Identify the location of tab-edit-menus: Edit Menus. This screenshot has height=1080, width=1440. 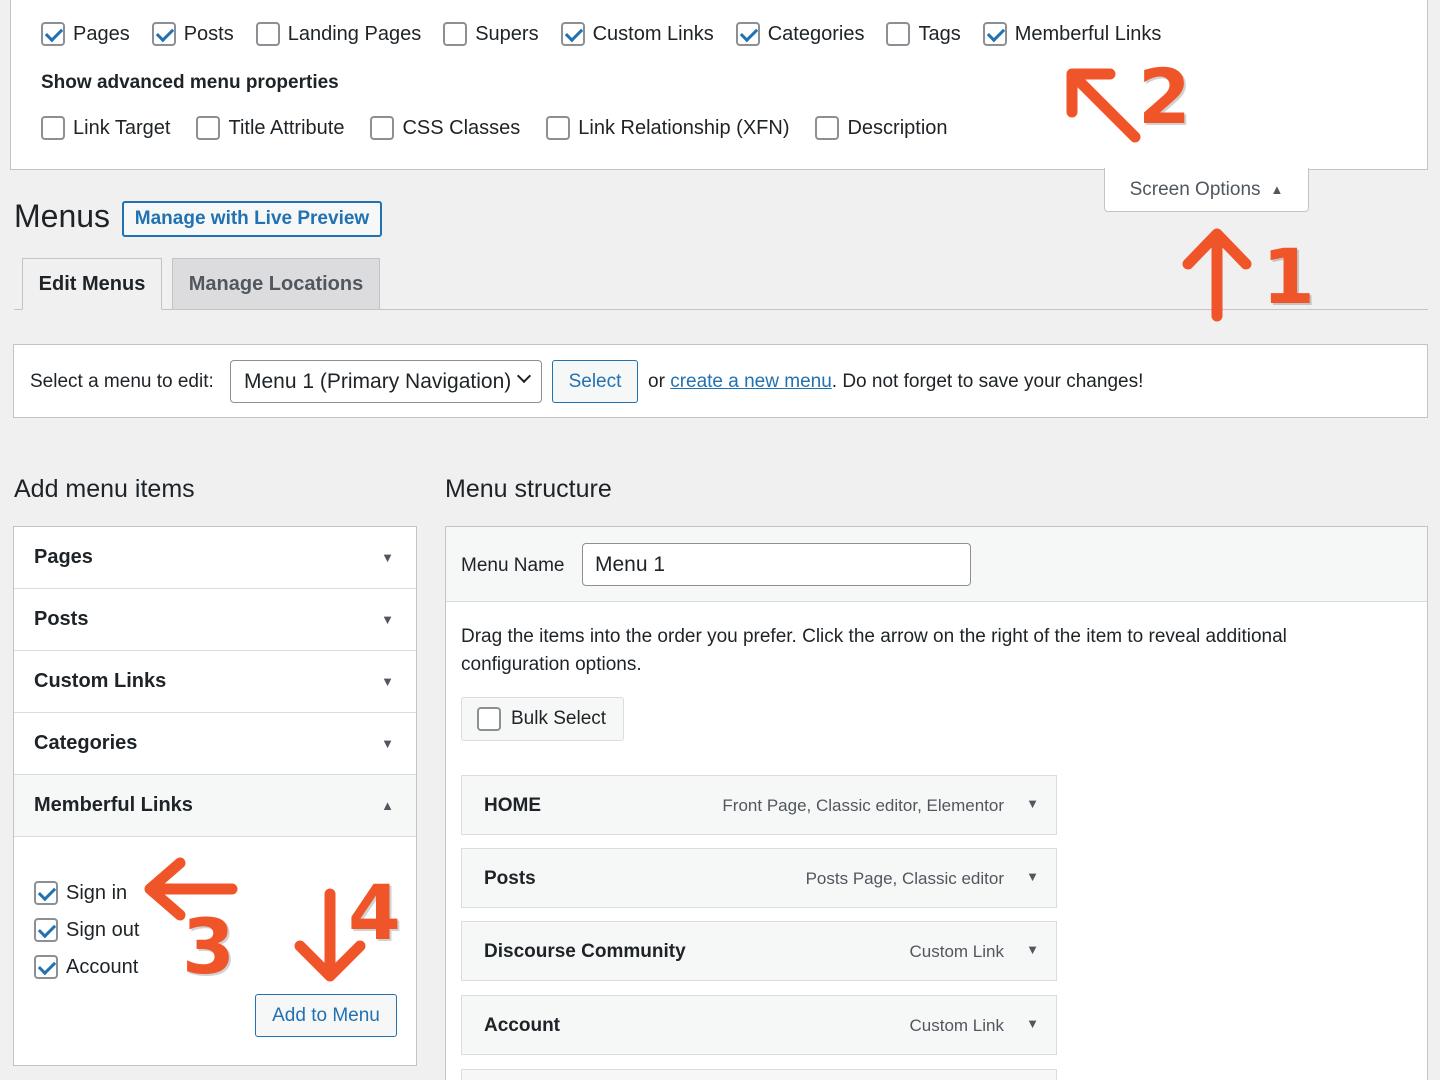
(92, 284).